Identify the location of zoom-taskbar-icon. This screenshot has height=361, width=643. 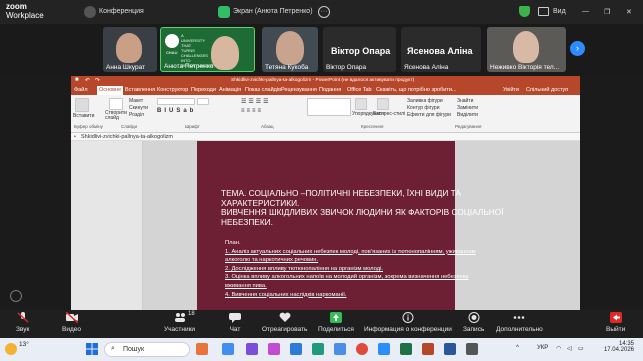
(384, 349).